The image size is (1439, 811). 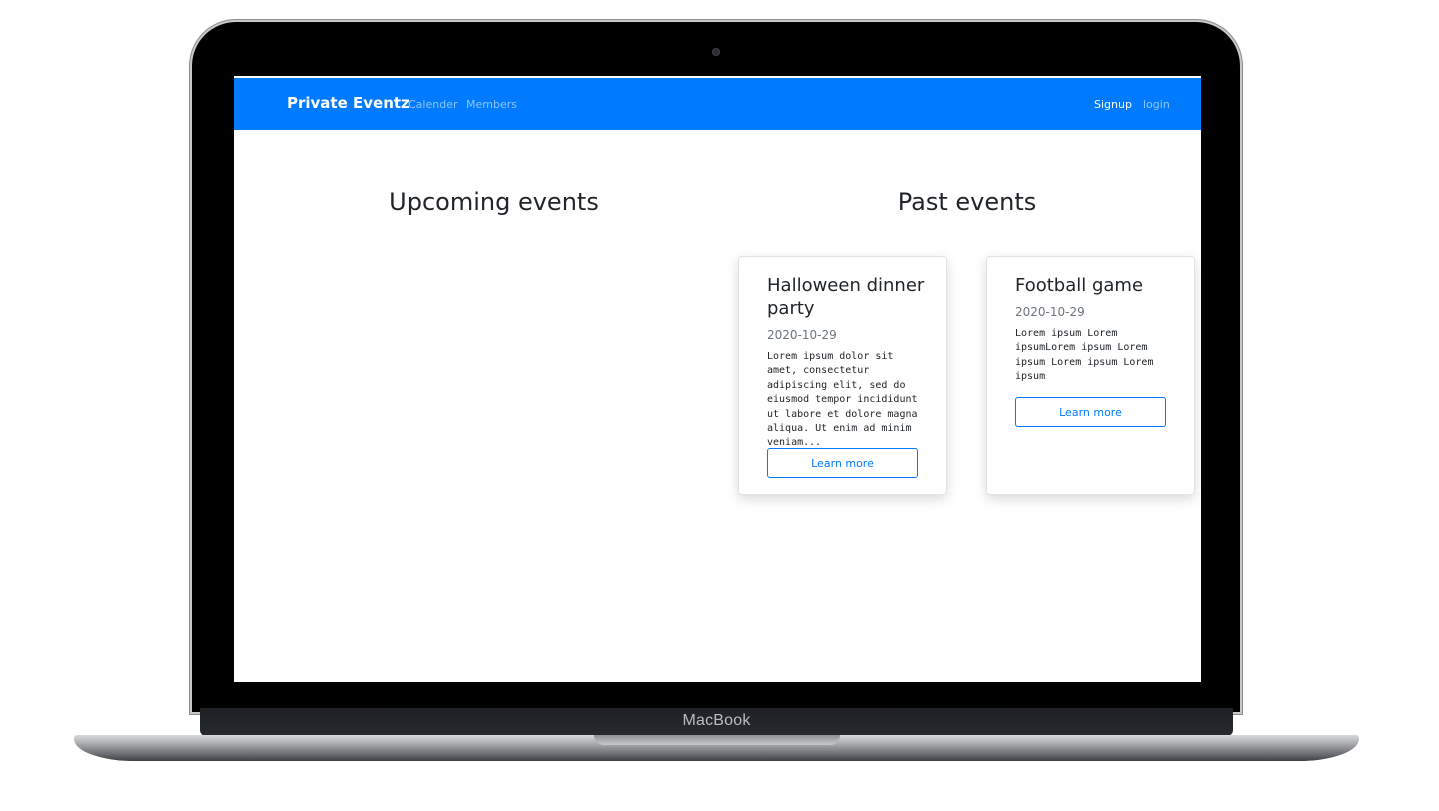 What do you see at coordinates (494, 202) in the screenshot?
I see `upcoming-events-heading: Upcoming events` at bounding box center [494, 202].